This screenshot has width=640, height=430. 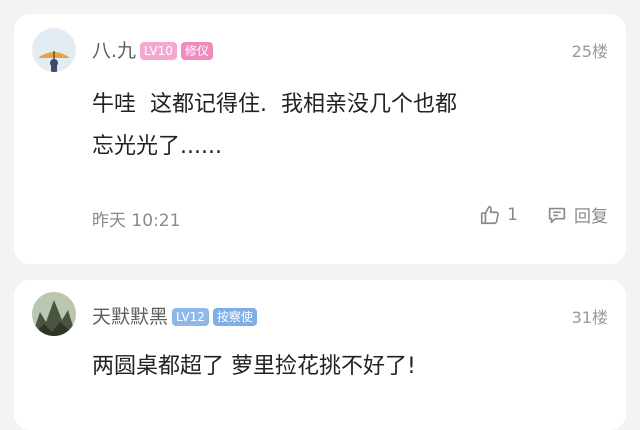 What do you see at coordinates (589, 51) in the screenshot?
I see `floor-number: 25楼` at bounding box center [589, 51].